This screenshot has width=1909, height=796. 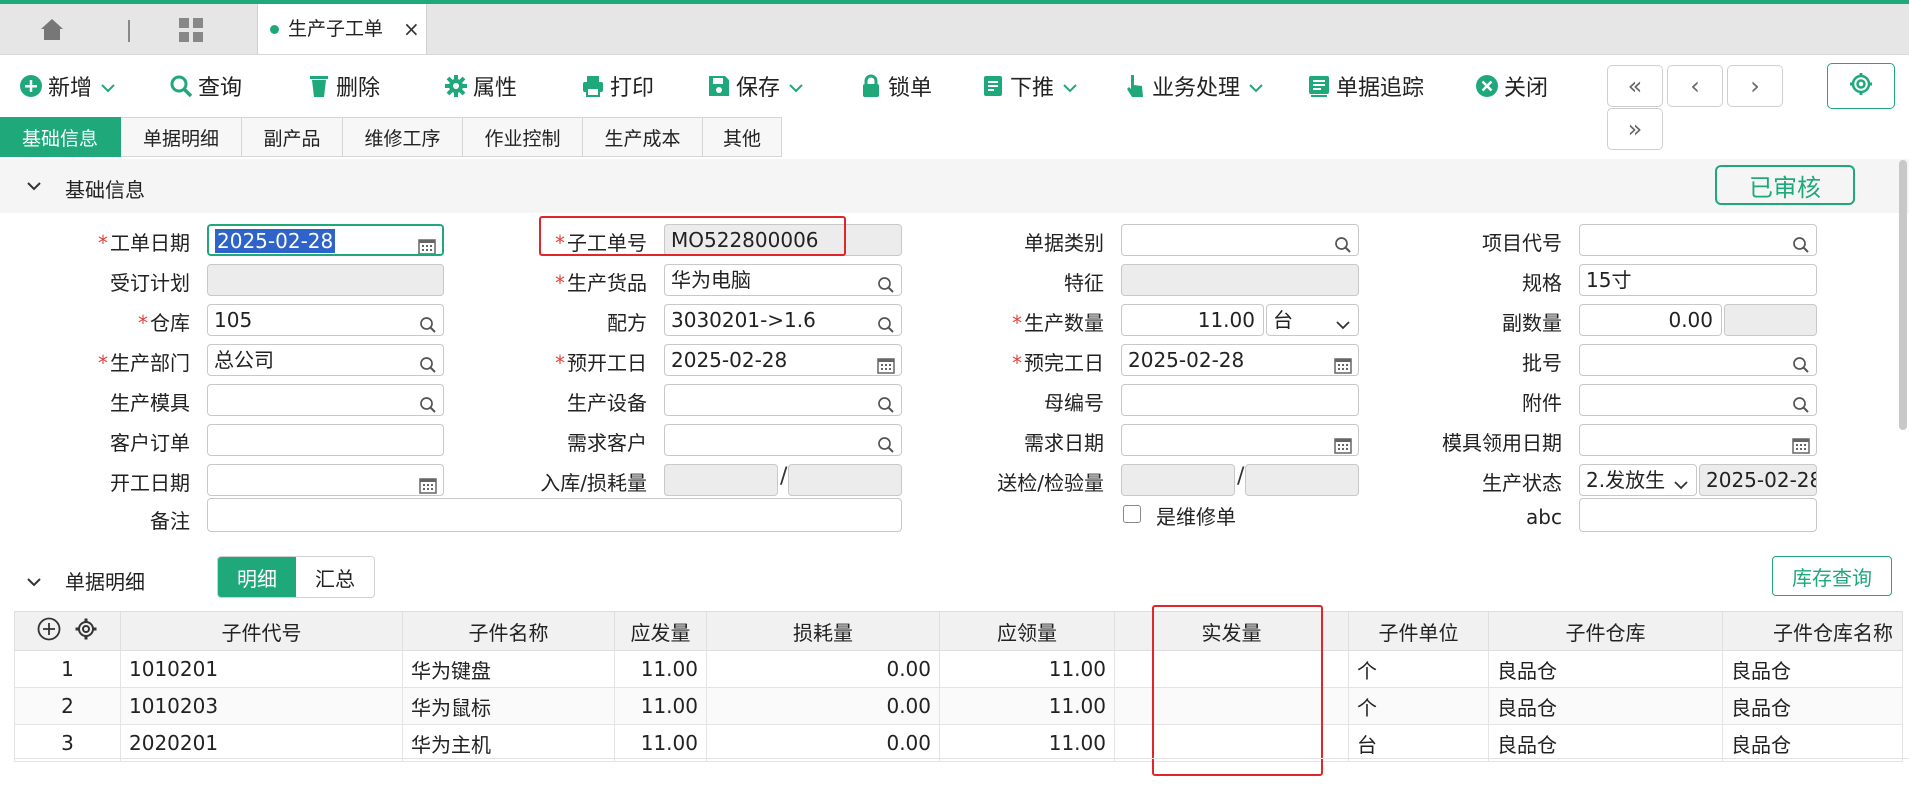 What do you see at coordinates (1650, 320) in the screenshot?
I see `sub-qty-field: 0.00` at bounding box center [1650, 320].